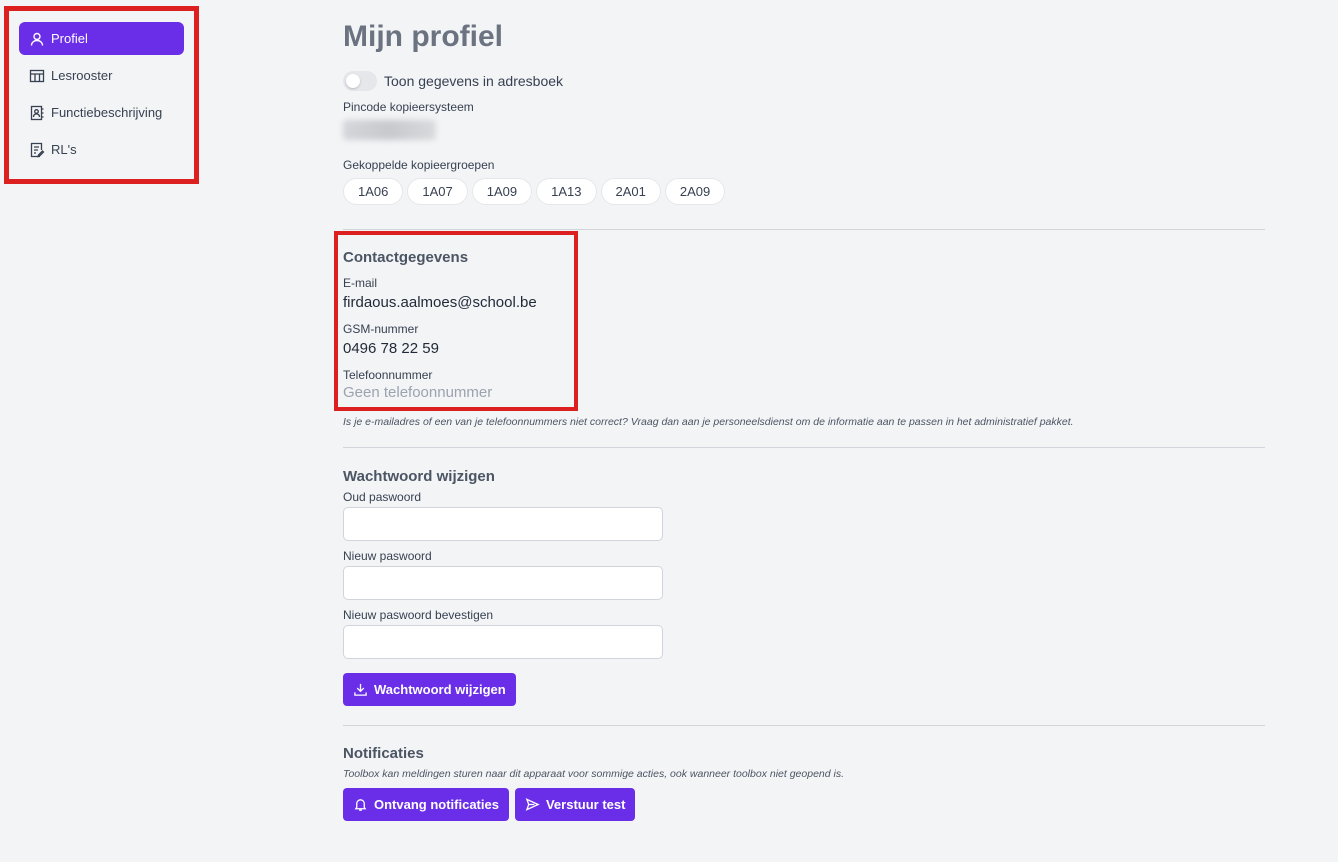 This screenshot has width=1338, height=862. I want to click on confirm-password-label: Nieuw paswoord bevestigen, so click(418, 615).